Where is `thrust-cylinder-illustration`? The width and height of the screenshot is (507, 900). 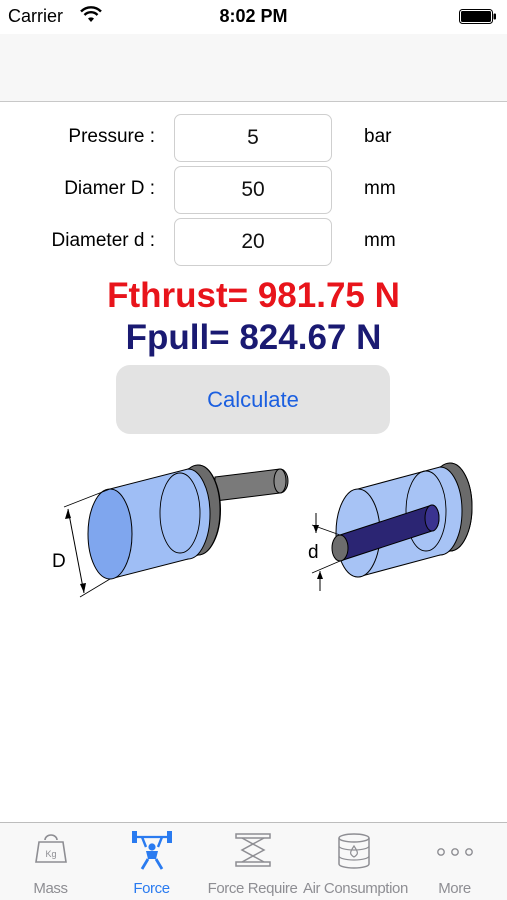 thrust-cylinder-illustration is located at coordinates (176, 531).